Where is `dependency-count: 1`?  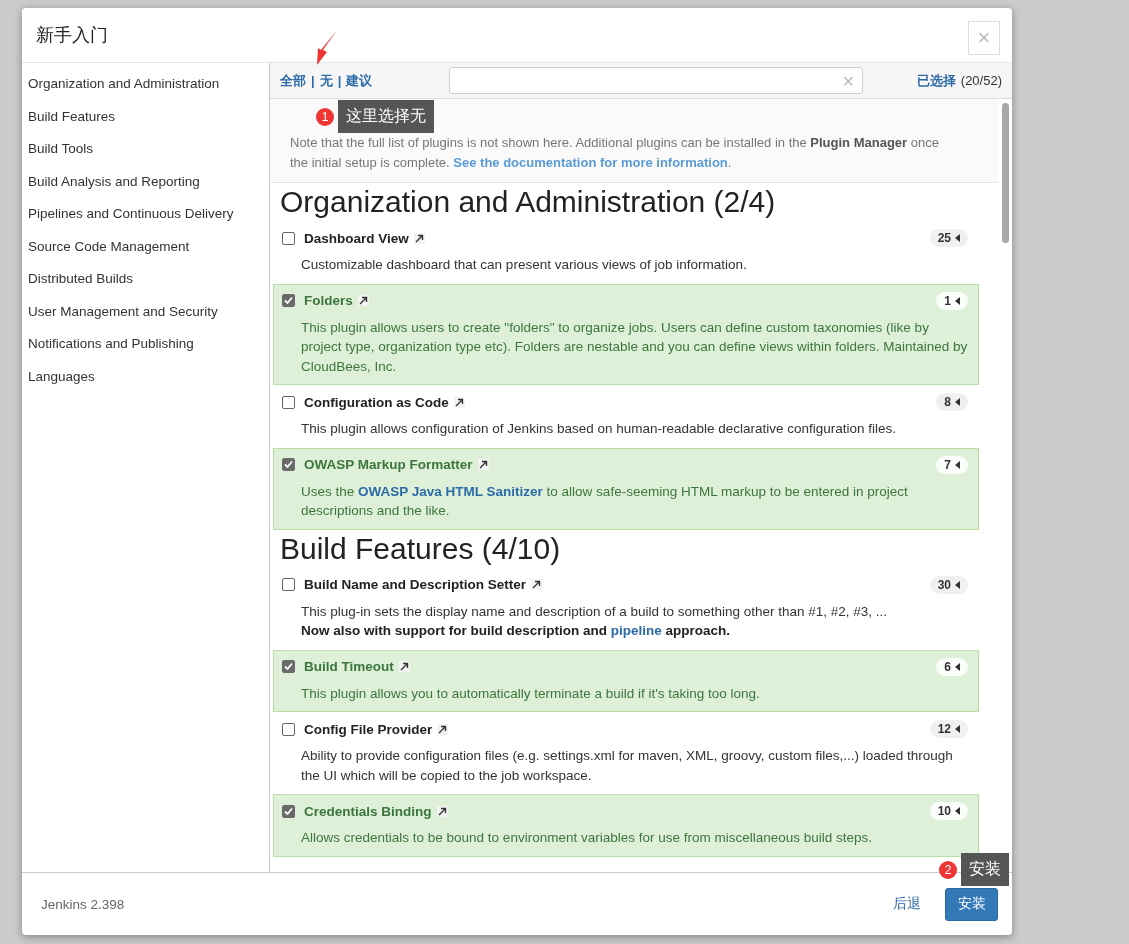
dependency-count: 1 is located at coordinates (952, 300).